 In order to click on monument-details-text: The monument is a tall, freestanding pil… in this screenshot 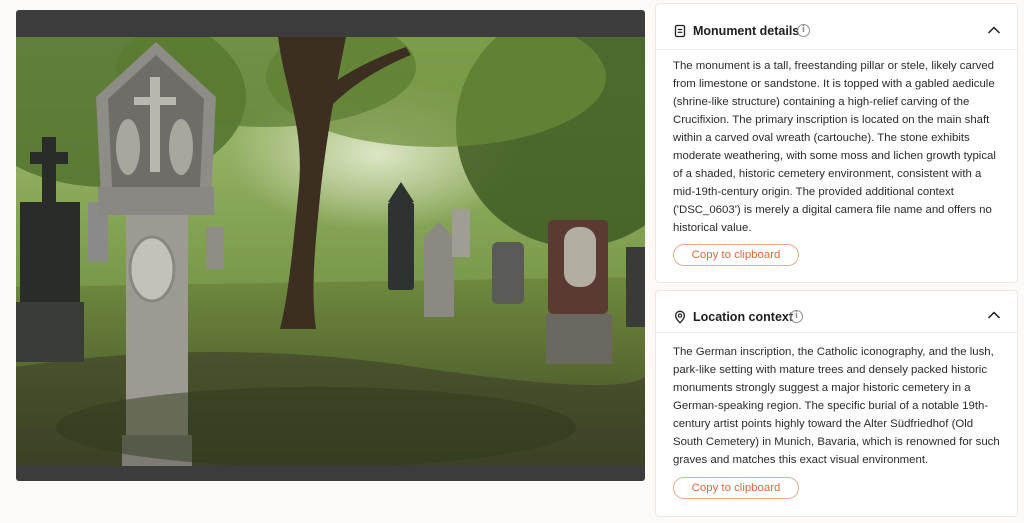, I will do `click(834, 147)`.